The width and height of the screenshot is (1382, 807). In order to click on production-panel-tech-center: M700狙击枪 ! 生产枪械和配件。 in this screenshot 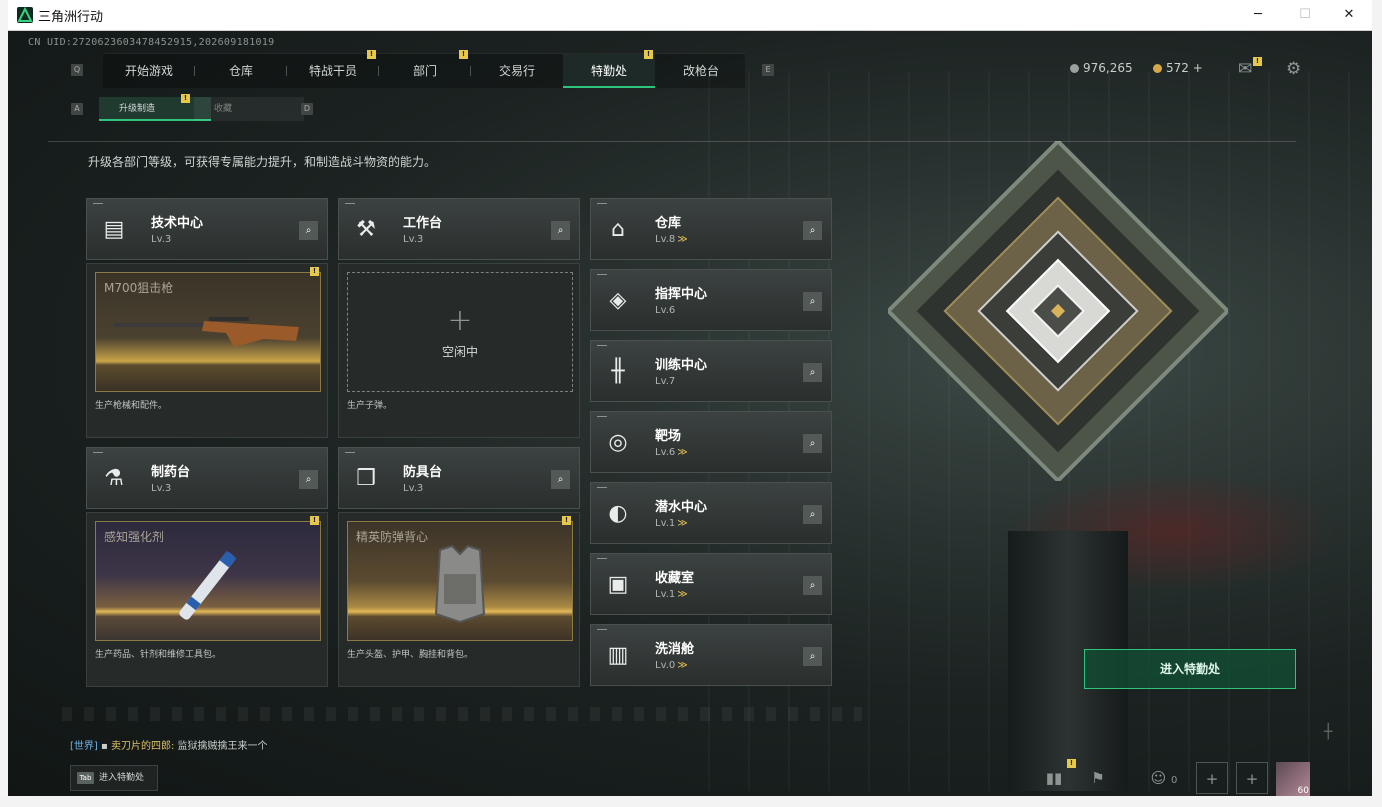, I will do `click(207, 350)`.